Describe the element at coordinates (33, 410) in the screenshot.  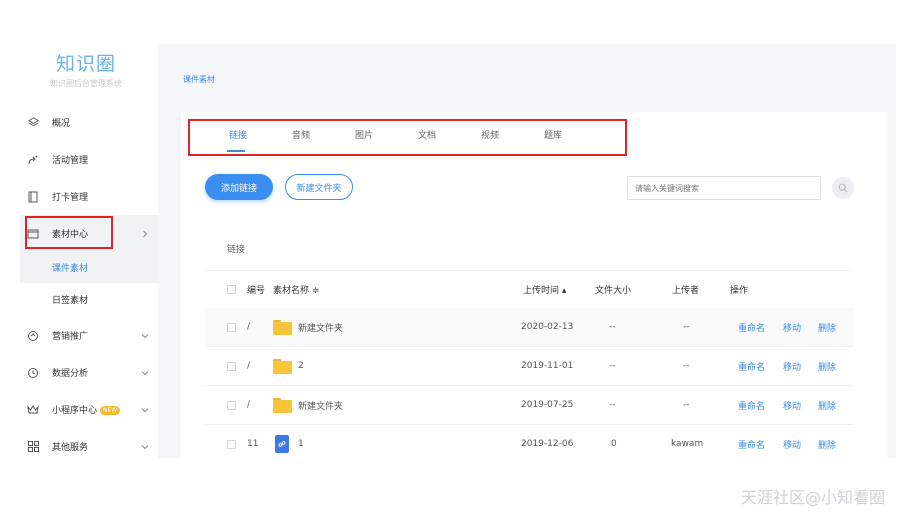
I see `crown-icon` at that location.